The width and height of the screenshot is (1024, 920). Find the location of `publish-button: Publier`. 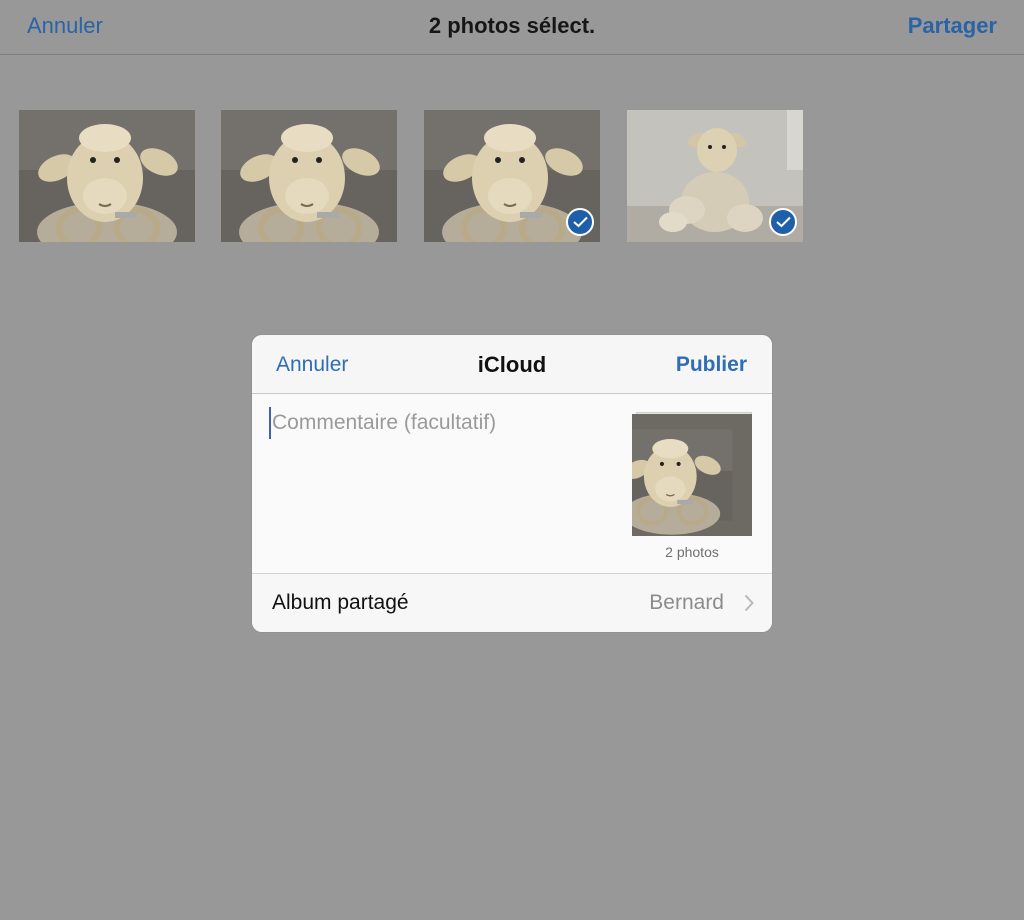

publish-button: Publier is located at coordinates (711, 365).